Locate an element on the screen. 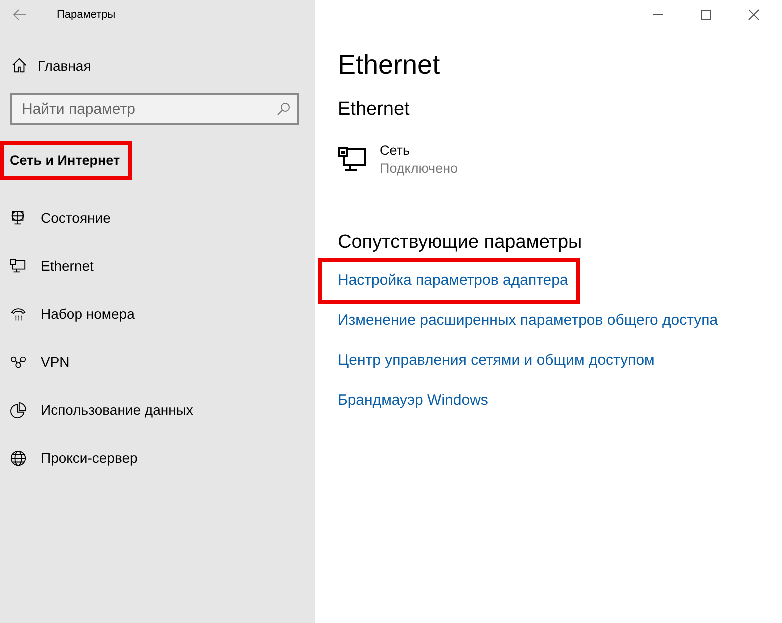 The height and width of the screenshot is (623, 782). nav-item: Состояние is located at coordinates (58, 218).